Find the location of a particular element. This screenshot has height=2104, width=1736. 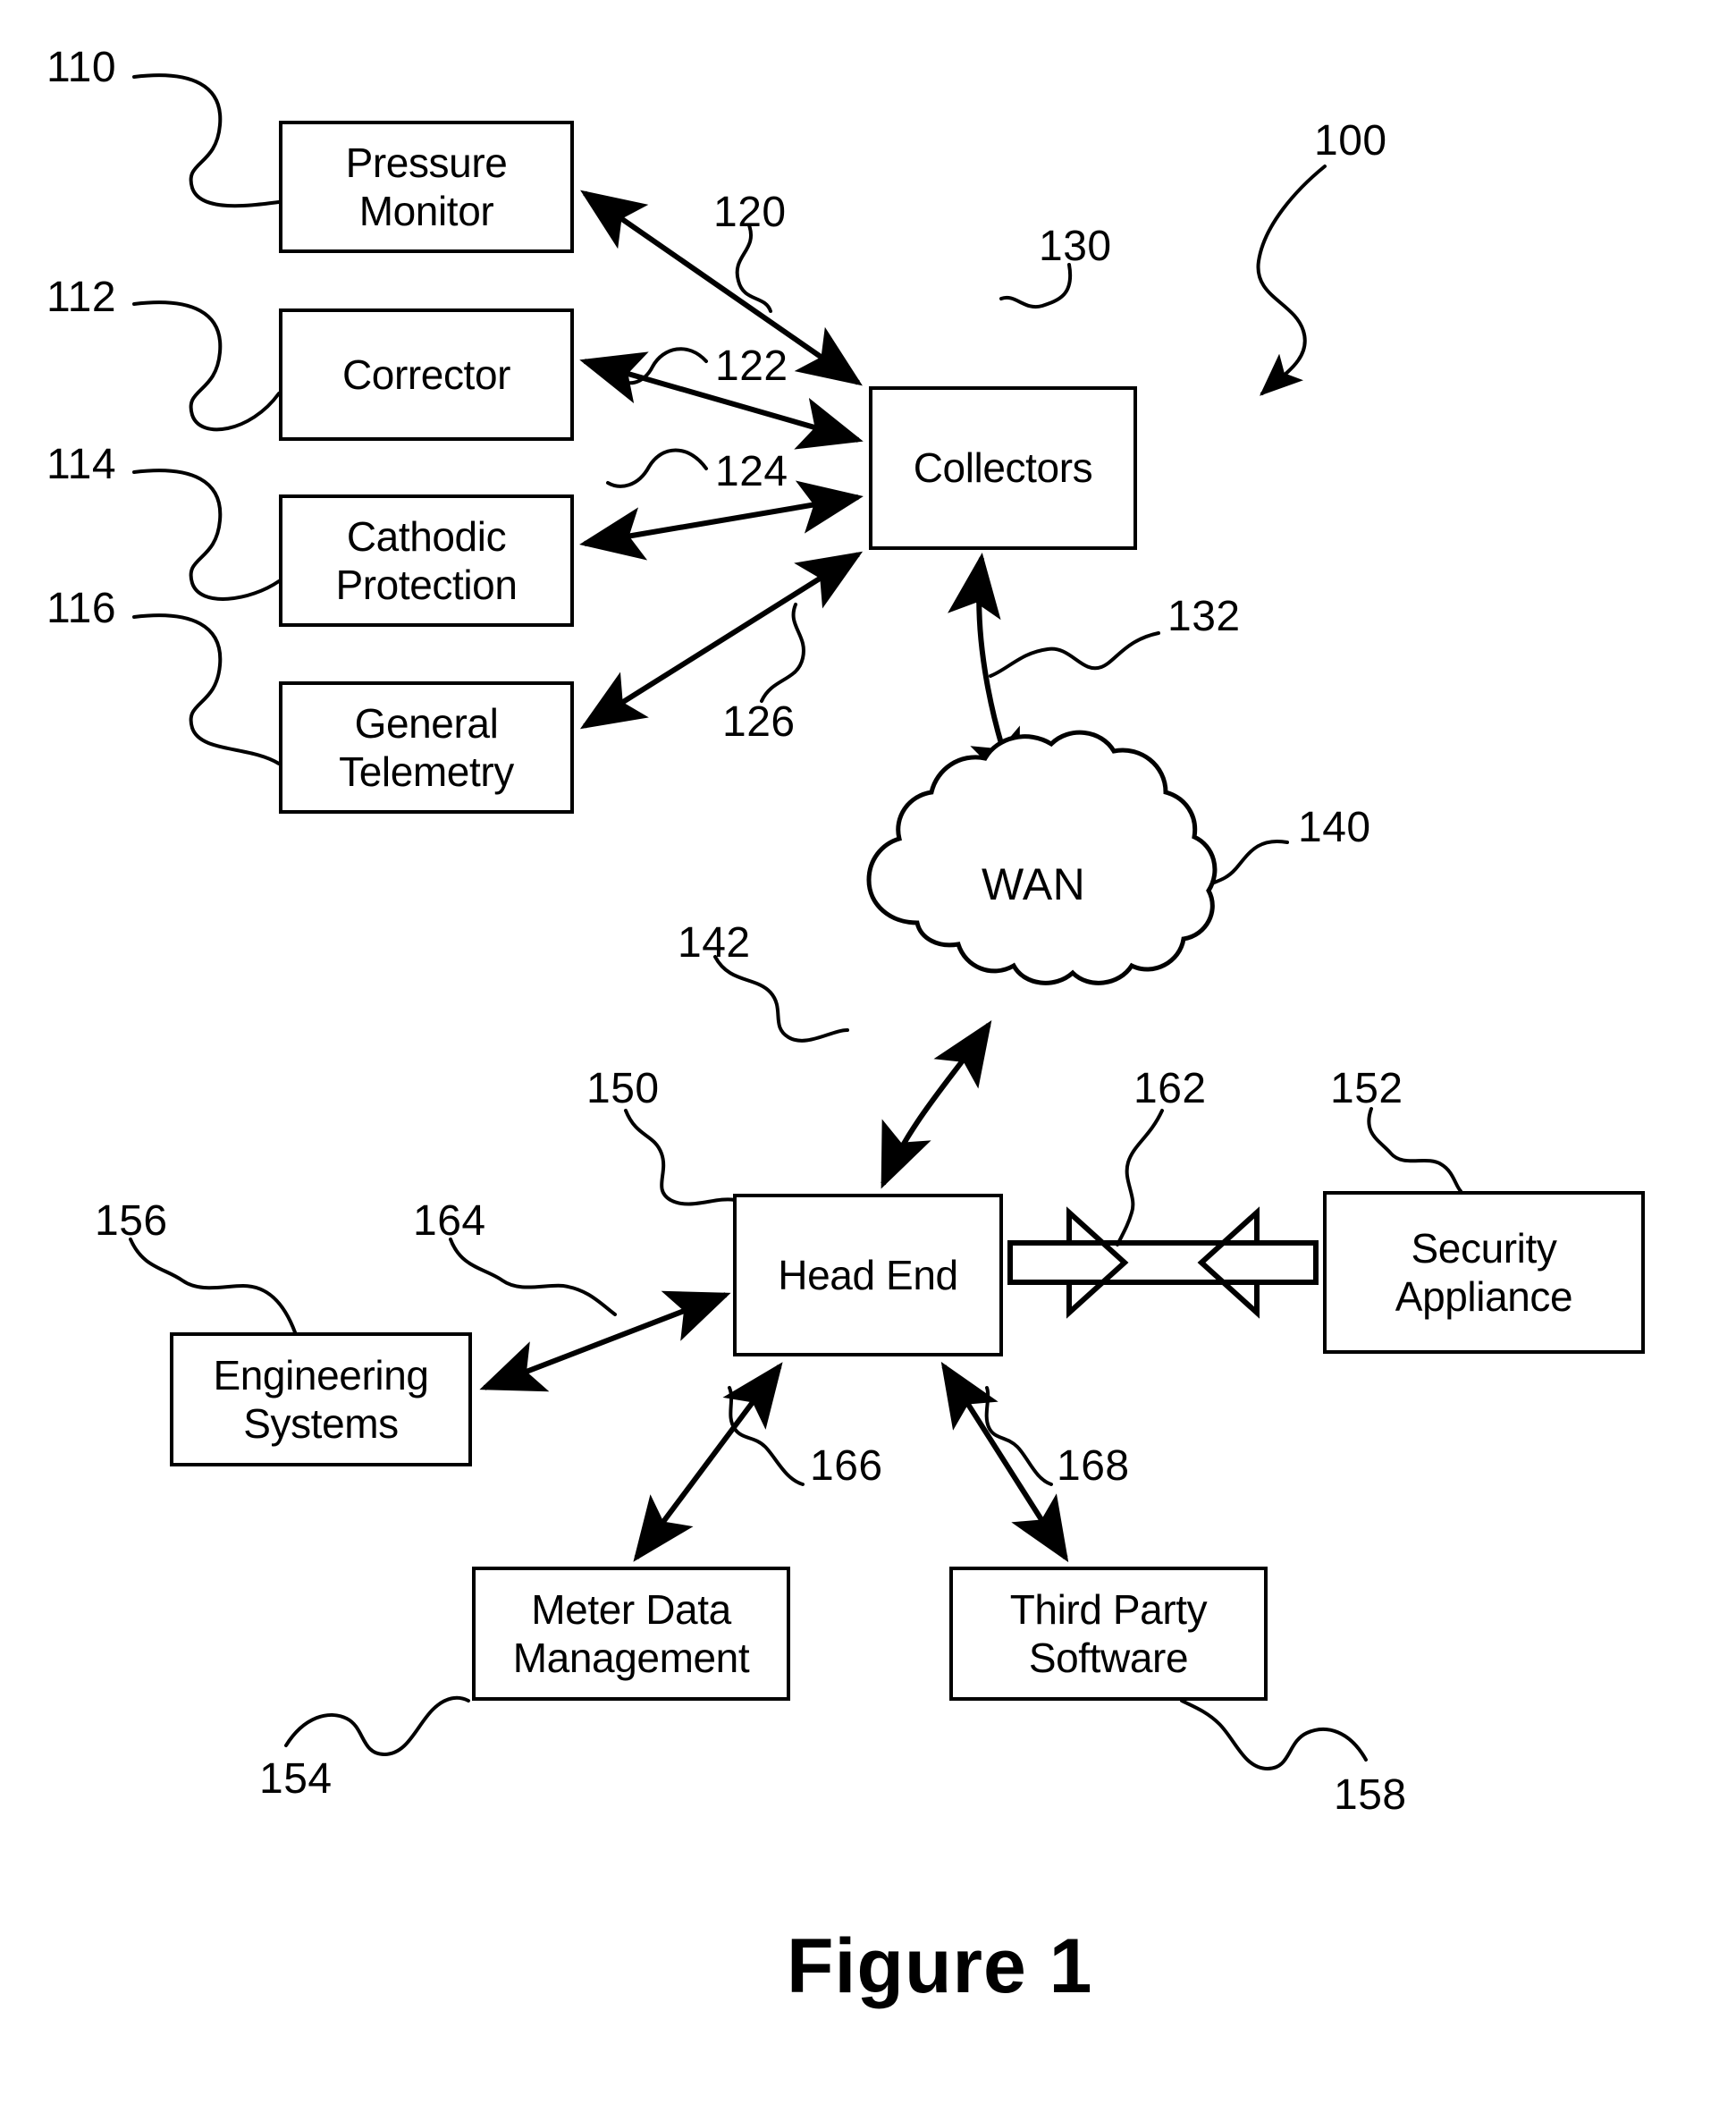

ref-120: 120 is located at coordinates (750, 212).